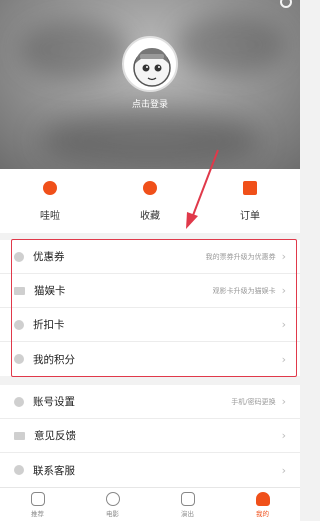  Describe the element at coordinates (112, 498) in the screenshot. I see `film-reel-icon` at that location.